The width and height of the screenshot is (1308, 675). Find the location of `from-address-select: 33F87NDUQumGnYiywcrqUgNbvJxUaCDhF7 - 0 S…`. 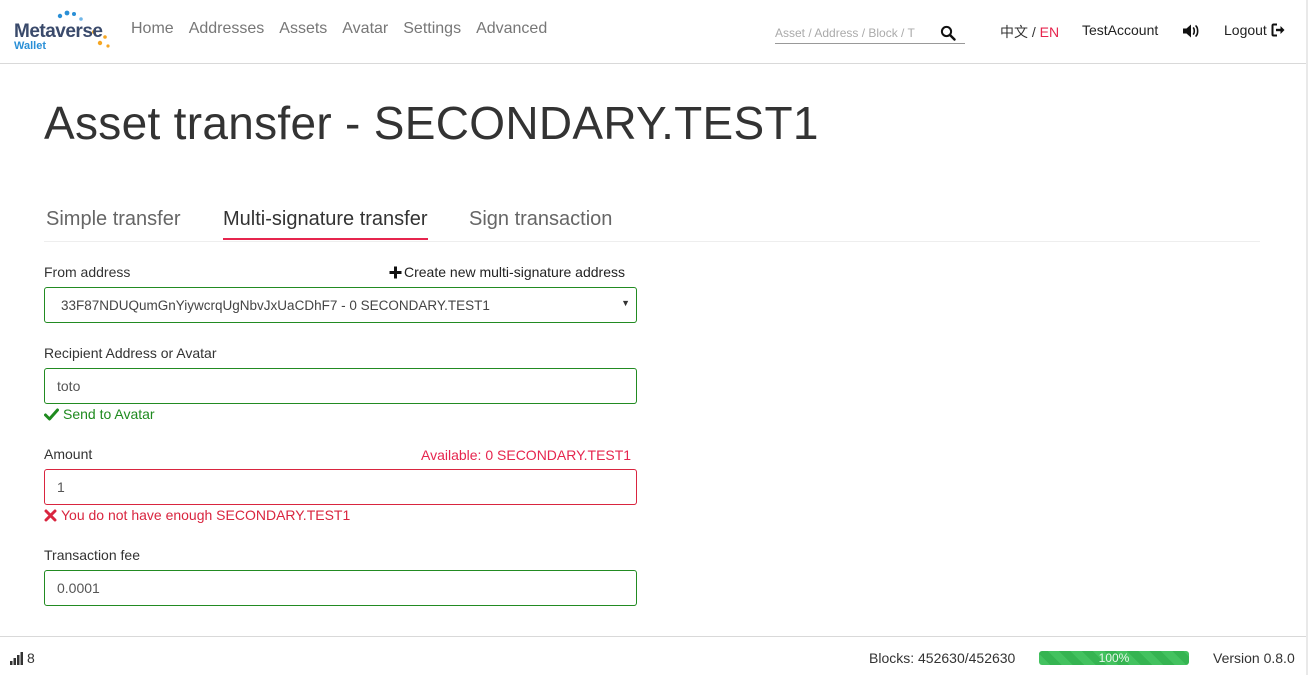

from-address-select: 33F87NDUQumGnYiywcrqUgNbvJxUaCDhF7 - 0 S… is located at coordinates (340, 305).